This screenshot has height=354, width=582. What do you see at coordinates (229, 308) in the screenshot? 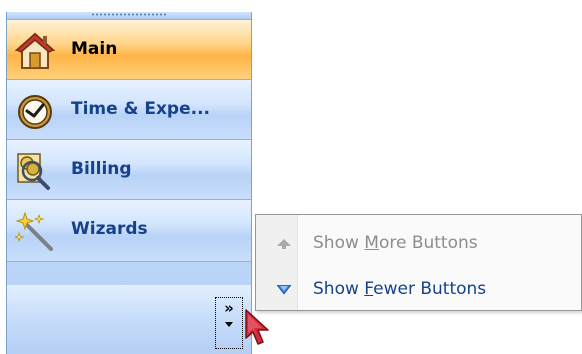
I see `chevron-double-right-icon: »` at bounding box center [229, 308].